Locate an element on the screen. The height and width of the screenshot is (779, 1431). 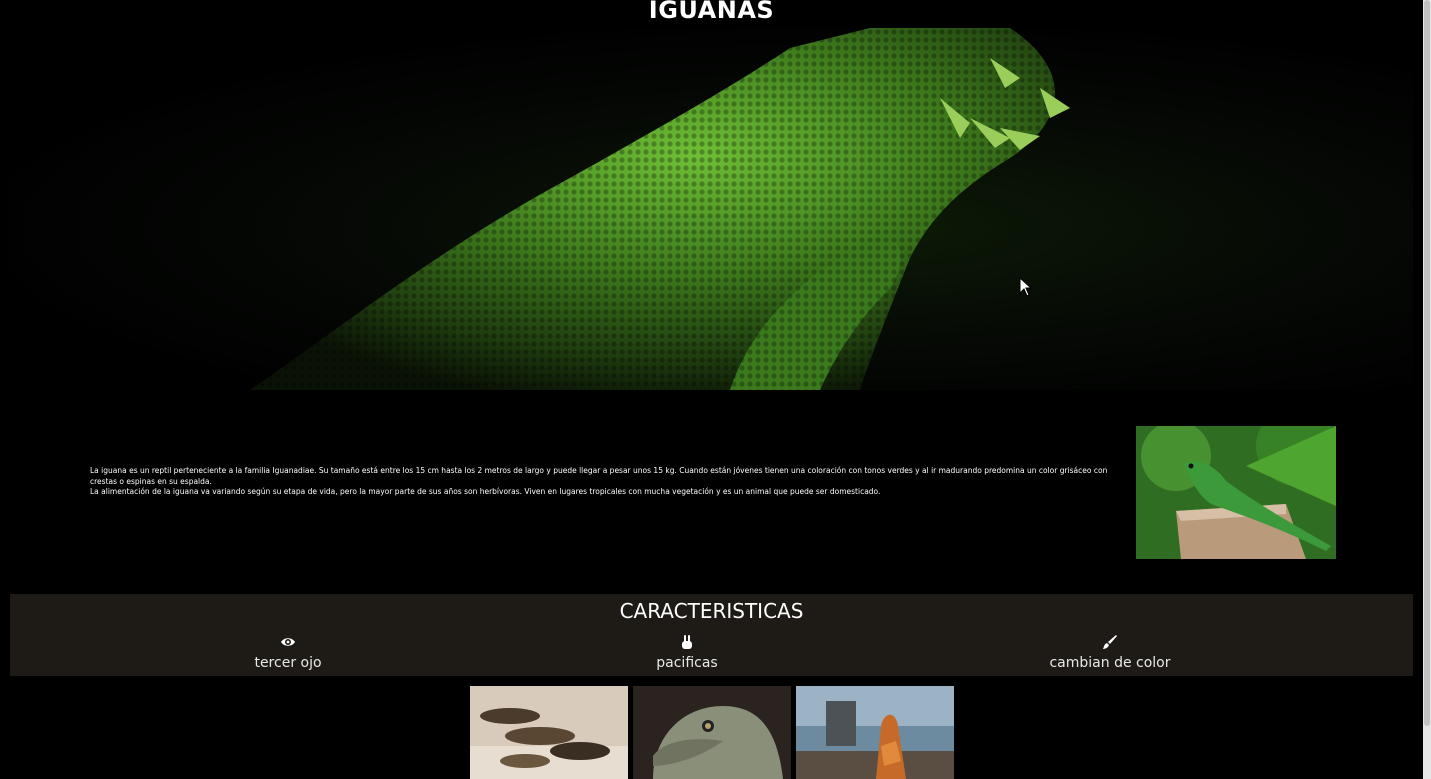
features-title: CARACTERISTICAS is located at coordinates (711, 611).